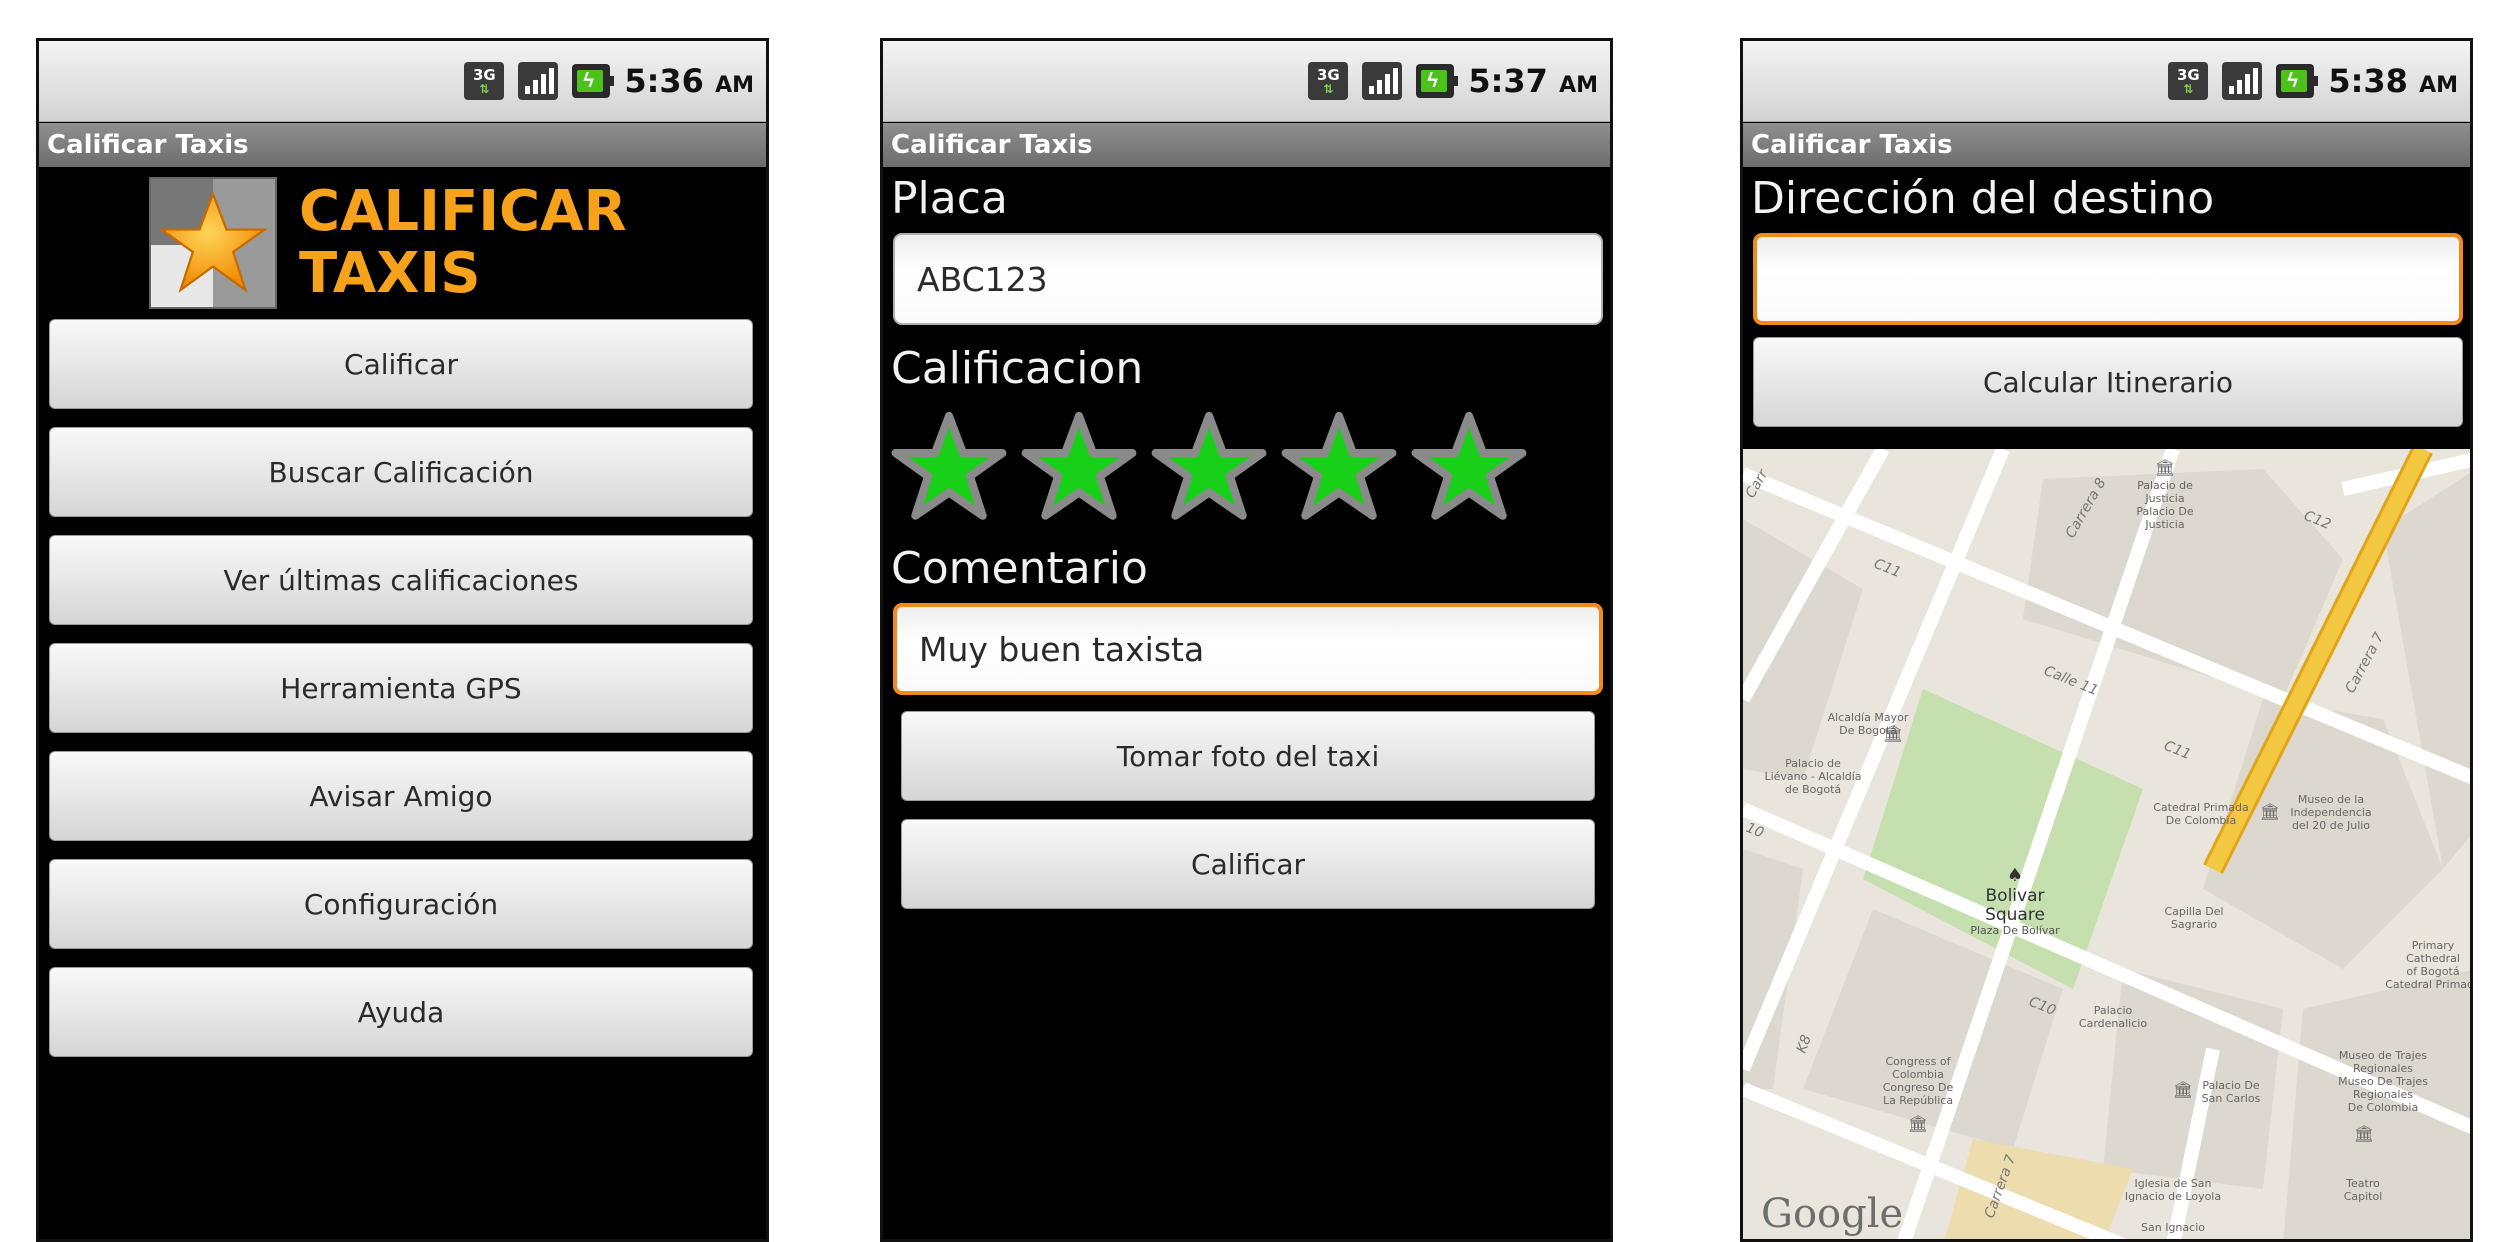  Describe the element at coordinates (2172, 1183) in the screenshot. I see `map-label: Iglesia de San` at that location.